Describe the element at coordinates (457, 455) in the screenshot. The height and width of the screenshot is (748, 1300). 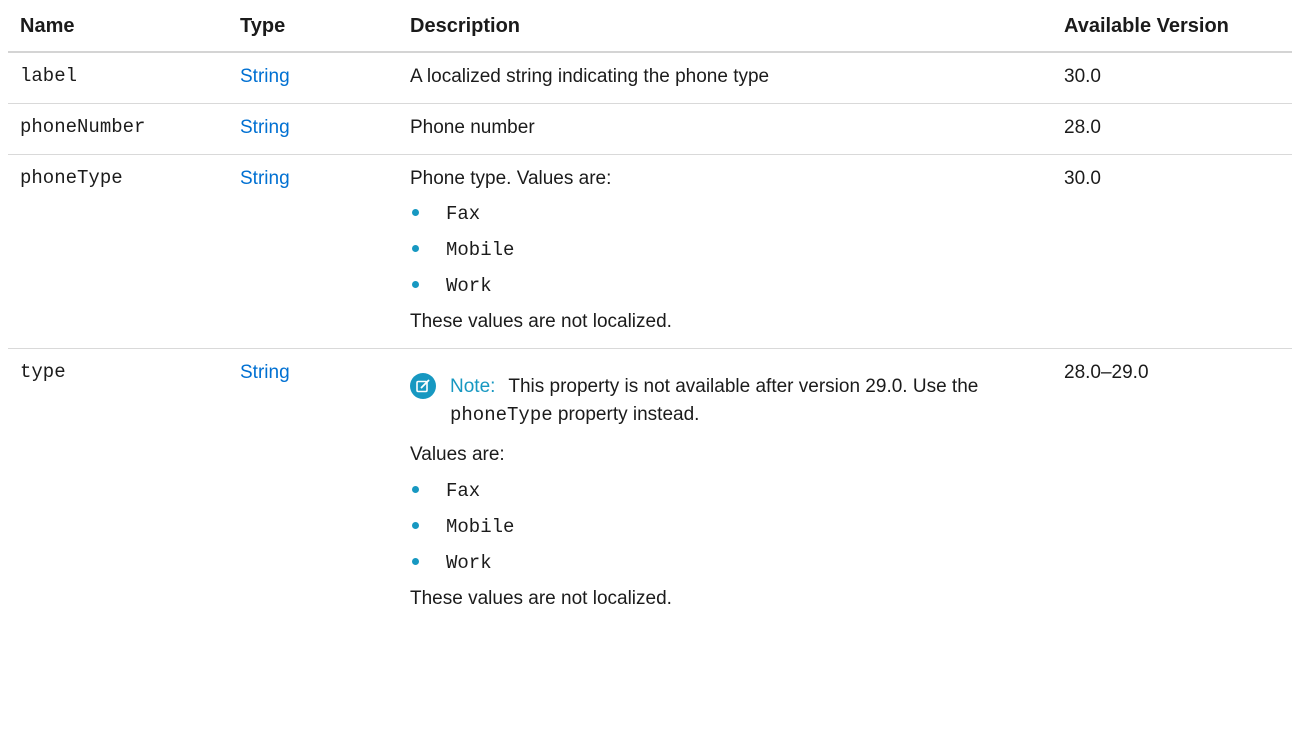
I see `description-intro: Values are:` at that location.